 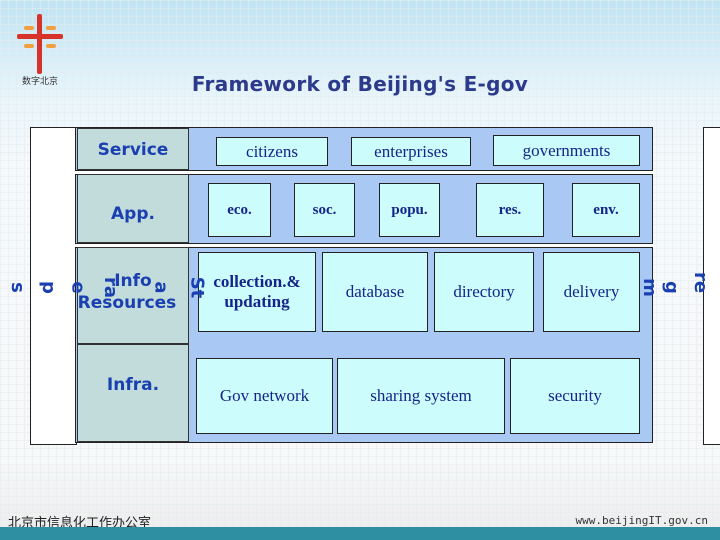 I want to click on infra-security: security, so click(x=575, y=396).